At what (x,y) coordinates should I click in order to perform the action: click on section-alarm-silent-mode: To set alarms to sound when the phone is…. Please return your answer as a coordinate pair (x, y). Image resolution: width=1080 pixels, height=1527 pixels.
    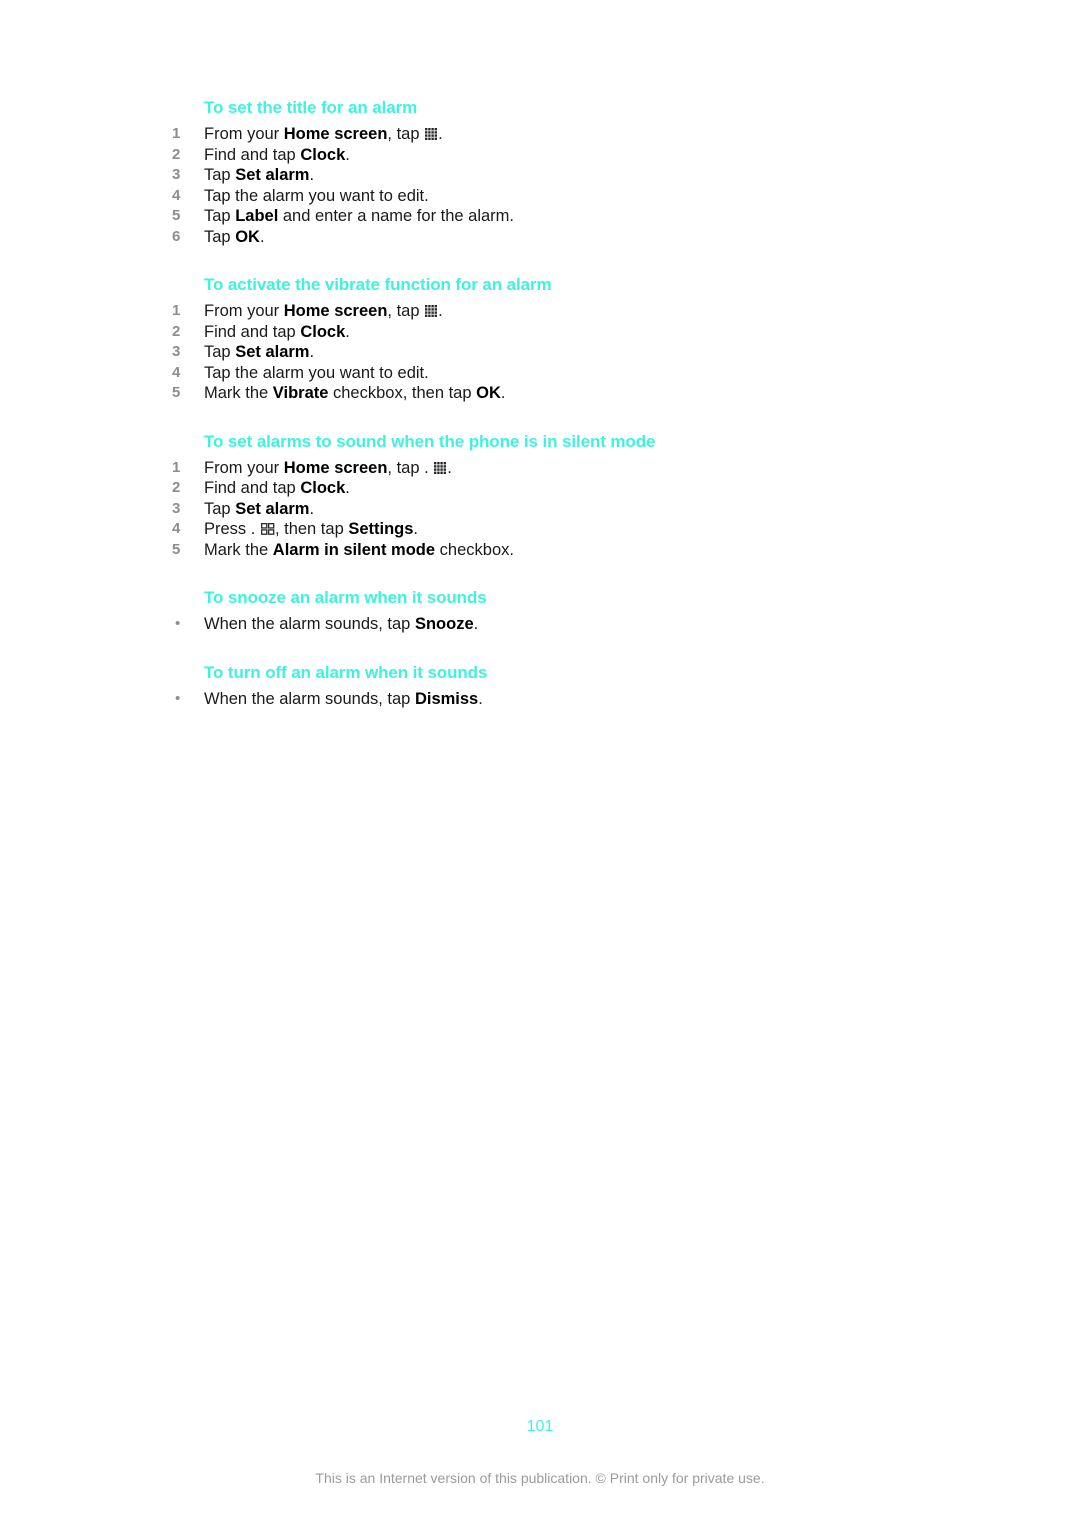
    Looking at the image, I should click on (552, 495).